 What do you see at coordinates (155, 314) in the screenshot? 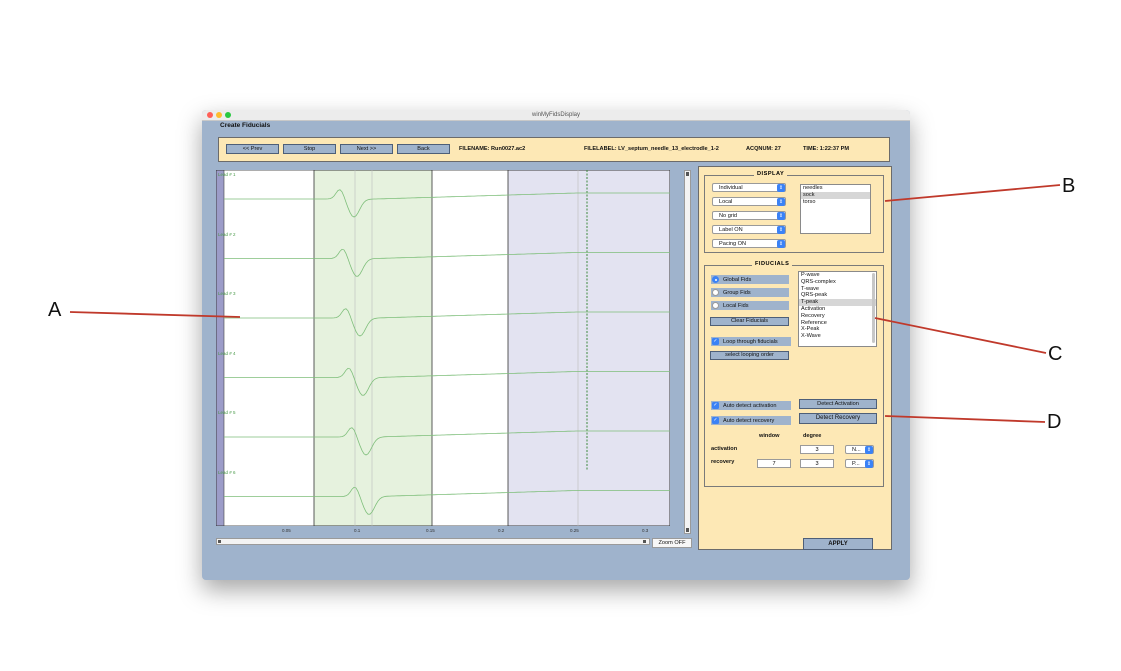
I see `callout-line-a` at bounding box center [155, 314].